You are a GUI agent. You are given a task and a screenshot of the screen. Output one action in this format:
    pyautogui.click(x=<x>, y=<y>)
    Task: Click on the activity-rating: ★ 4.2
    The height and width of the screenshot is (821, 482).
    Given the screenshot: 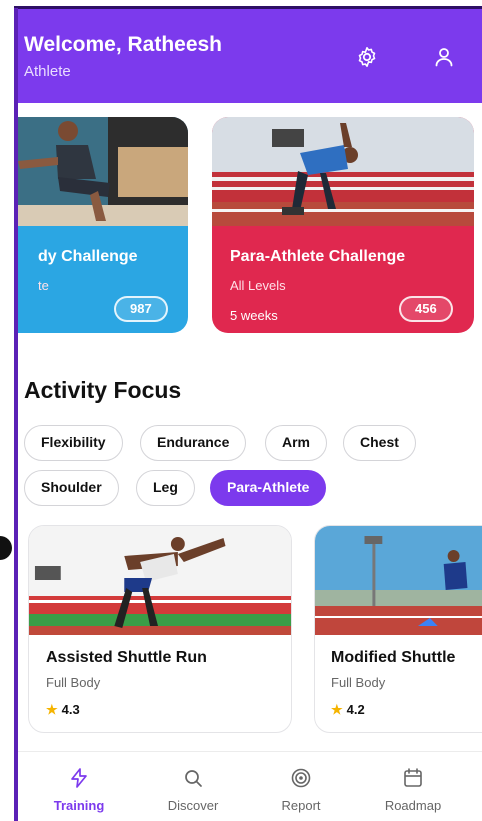 What is the action you would take?
    pyautogui.click(x=348, y=710)
    